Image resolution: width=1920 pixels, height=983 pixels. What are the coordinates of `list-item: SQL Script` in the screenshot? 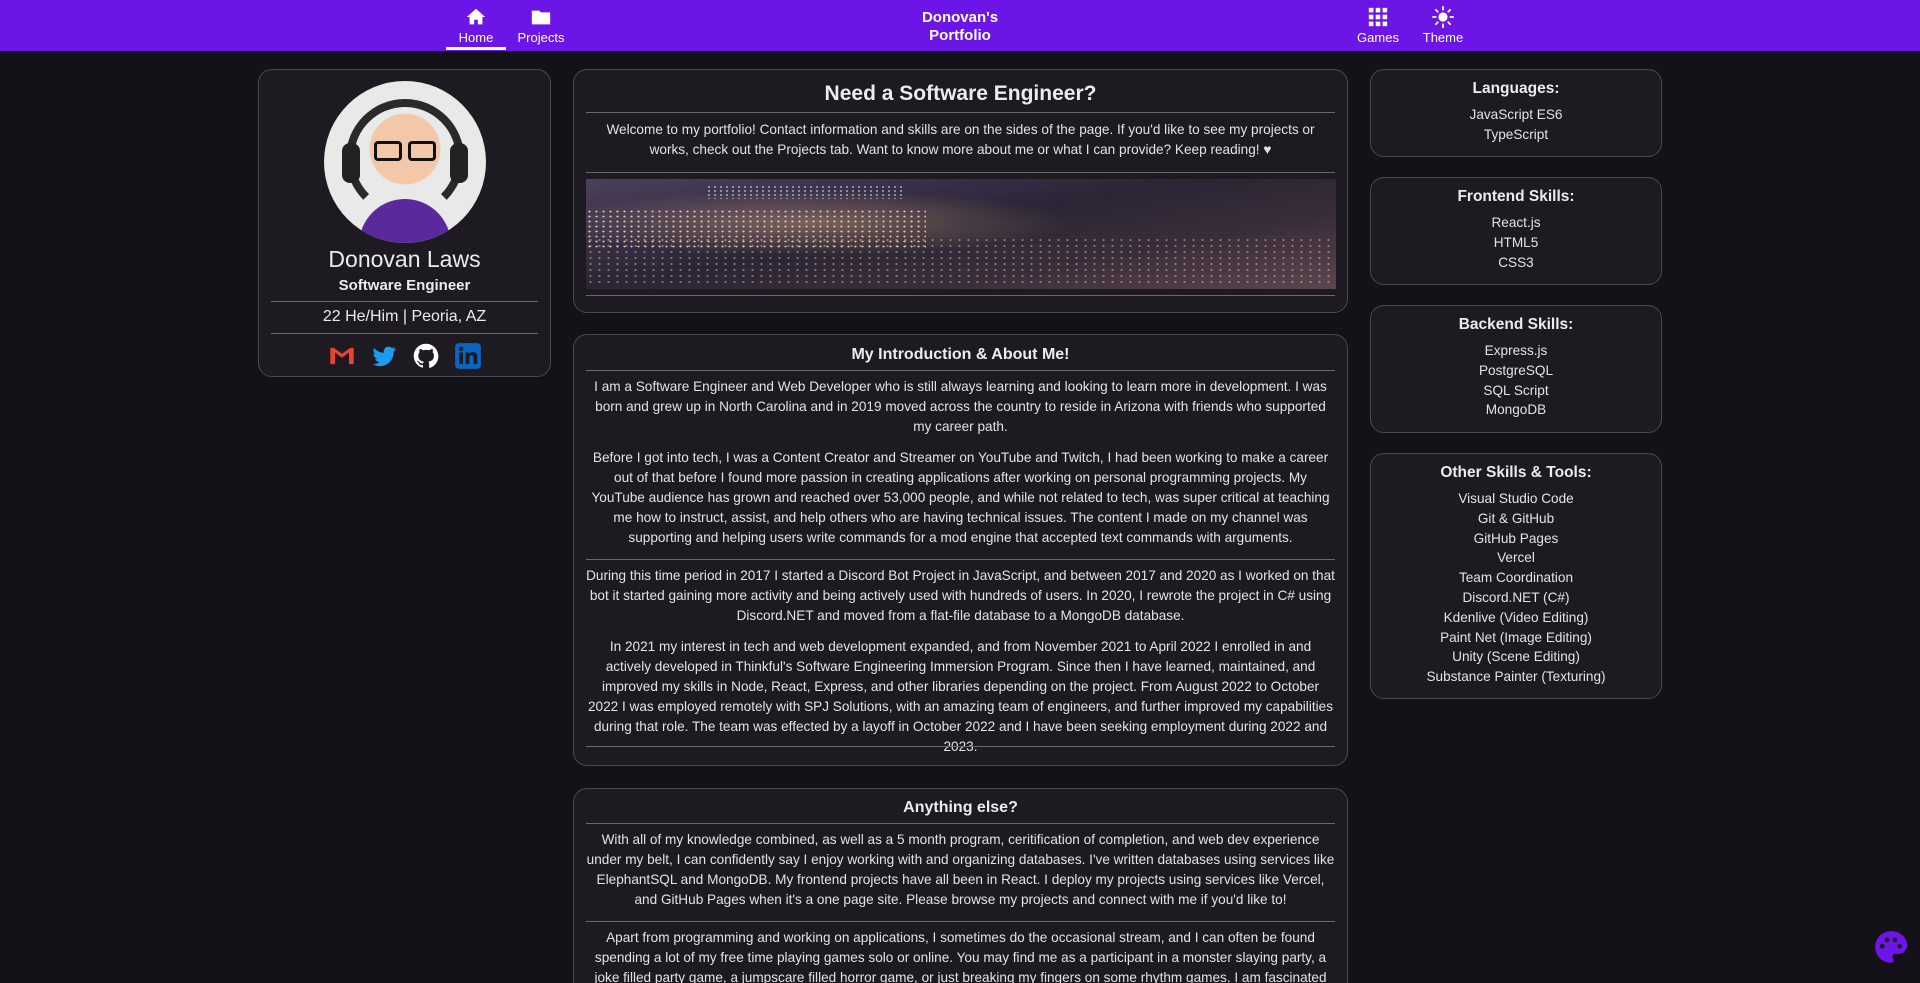 It's located at (1516, 390).